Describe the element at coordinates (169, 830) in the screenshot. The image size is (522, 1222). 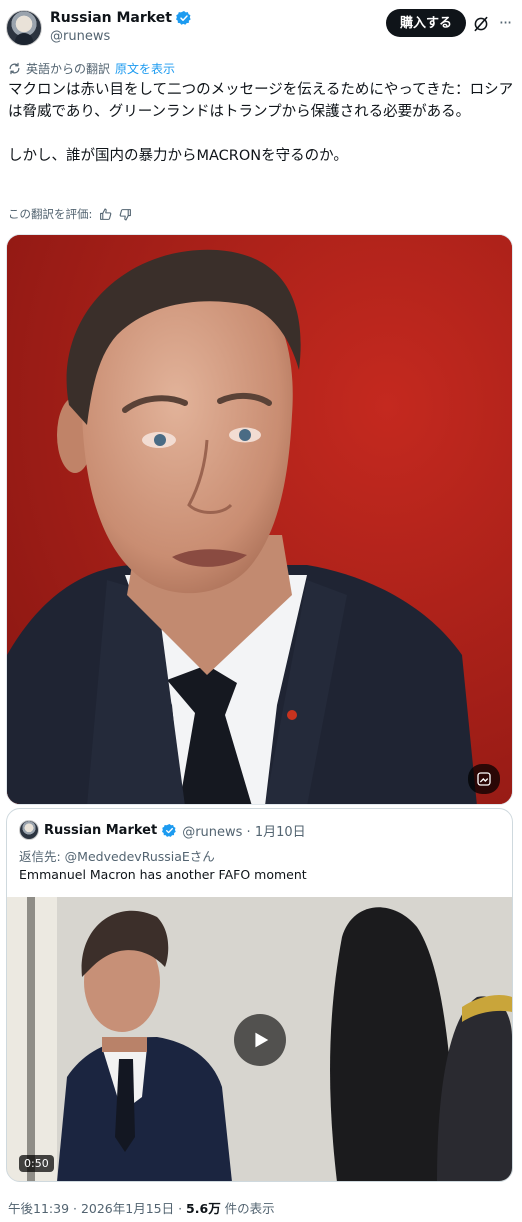
I see `quoted-verified-badge-icon` at that location.